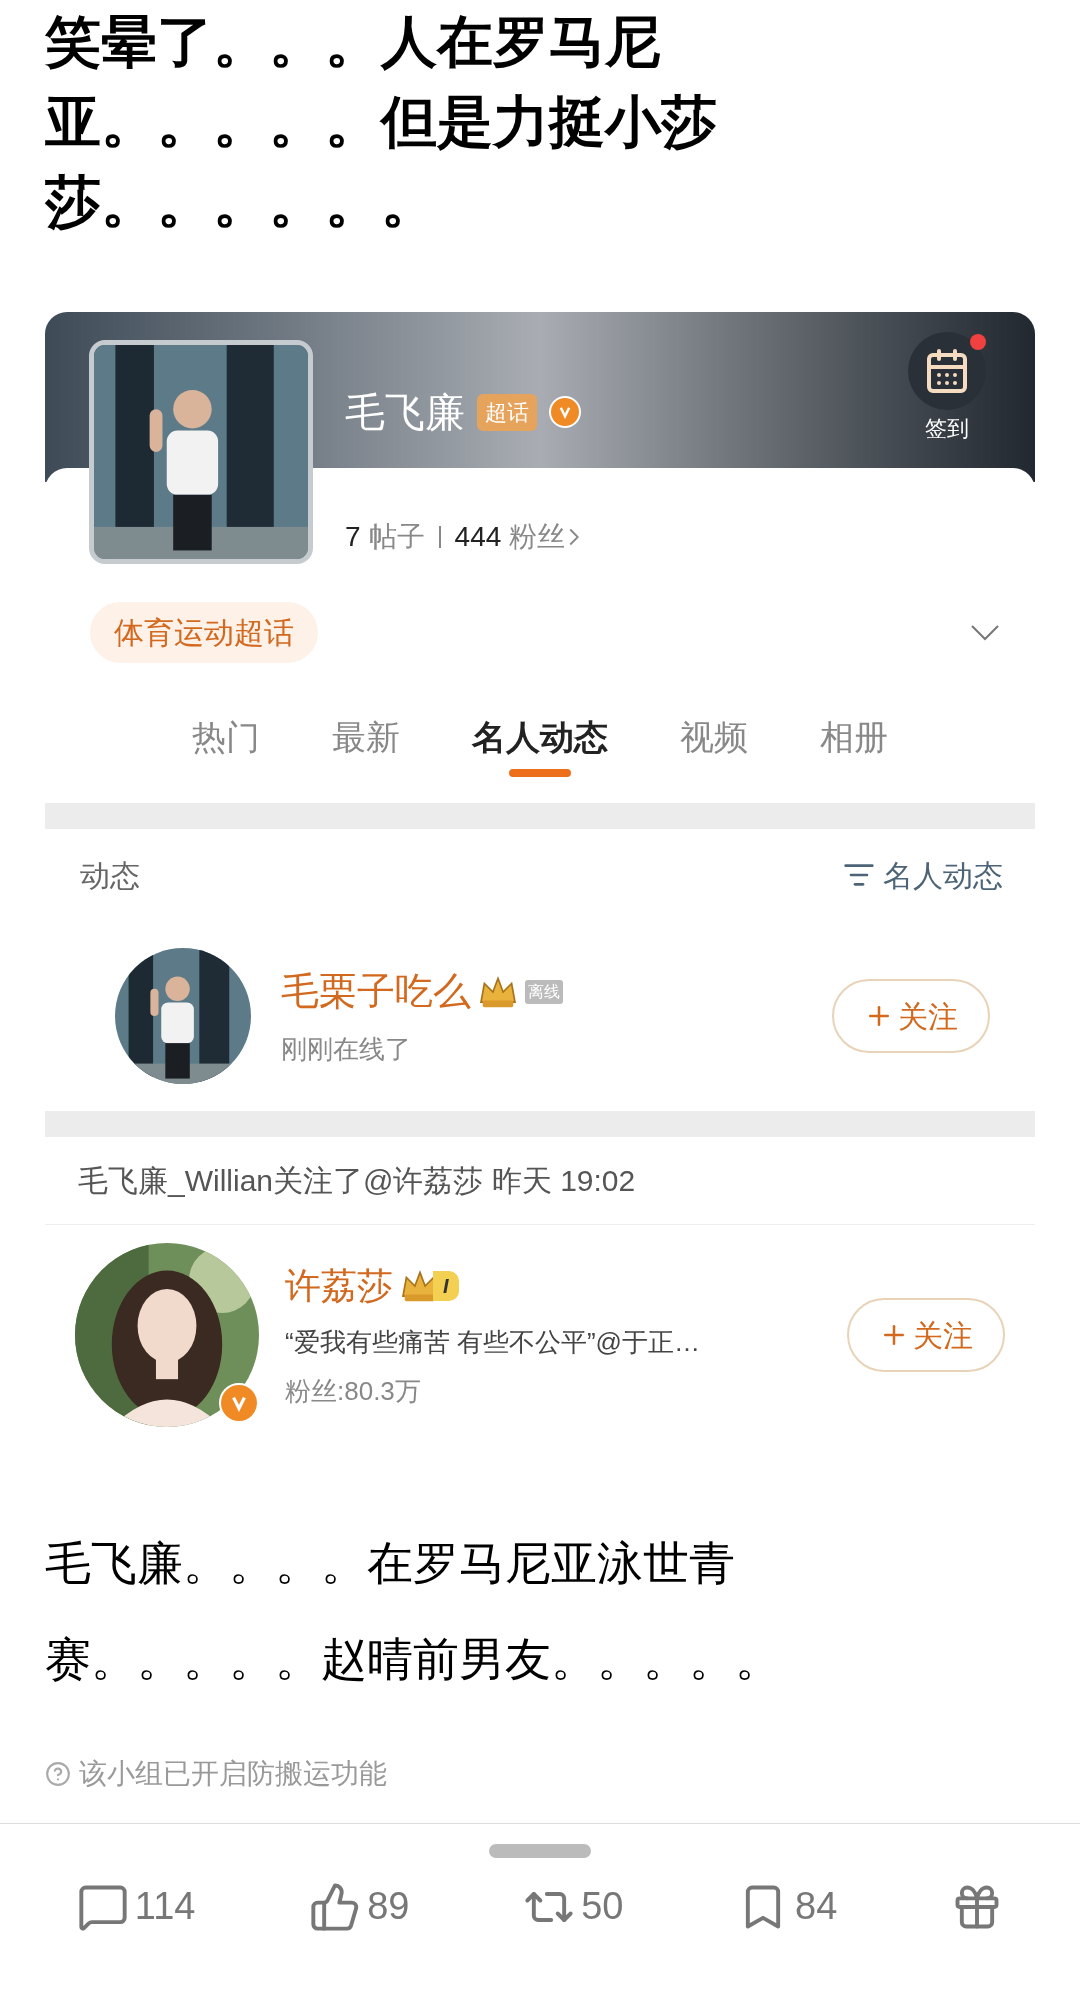 The height and width of the screenshot is (2015, 1080). I want to click on tab: 热门, so click(226, 737).